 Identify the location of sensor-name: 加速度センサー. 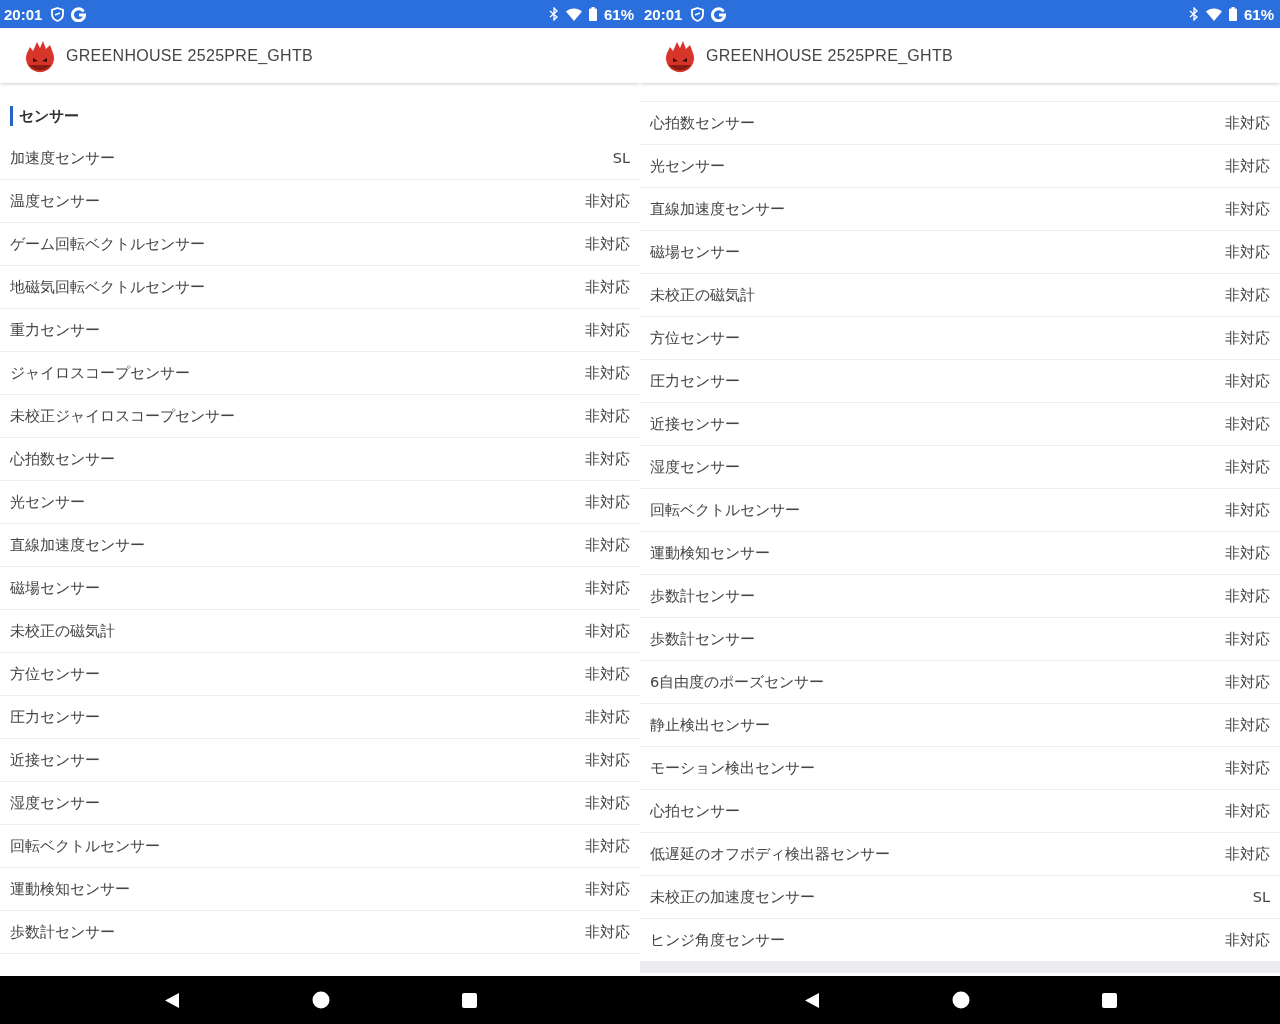
(62, 158).